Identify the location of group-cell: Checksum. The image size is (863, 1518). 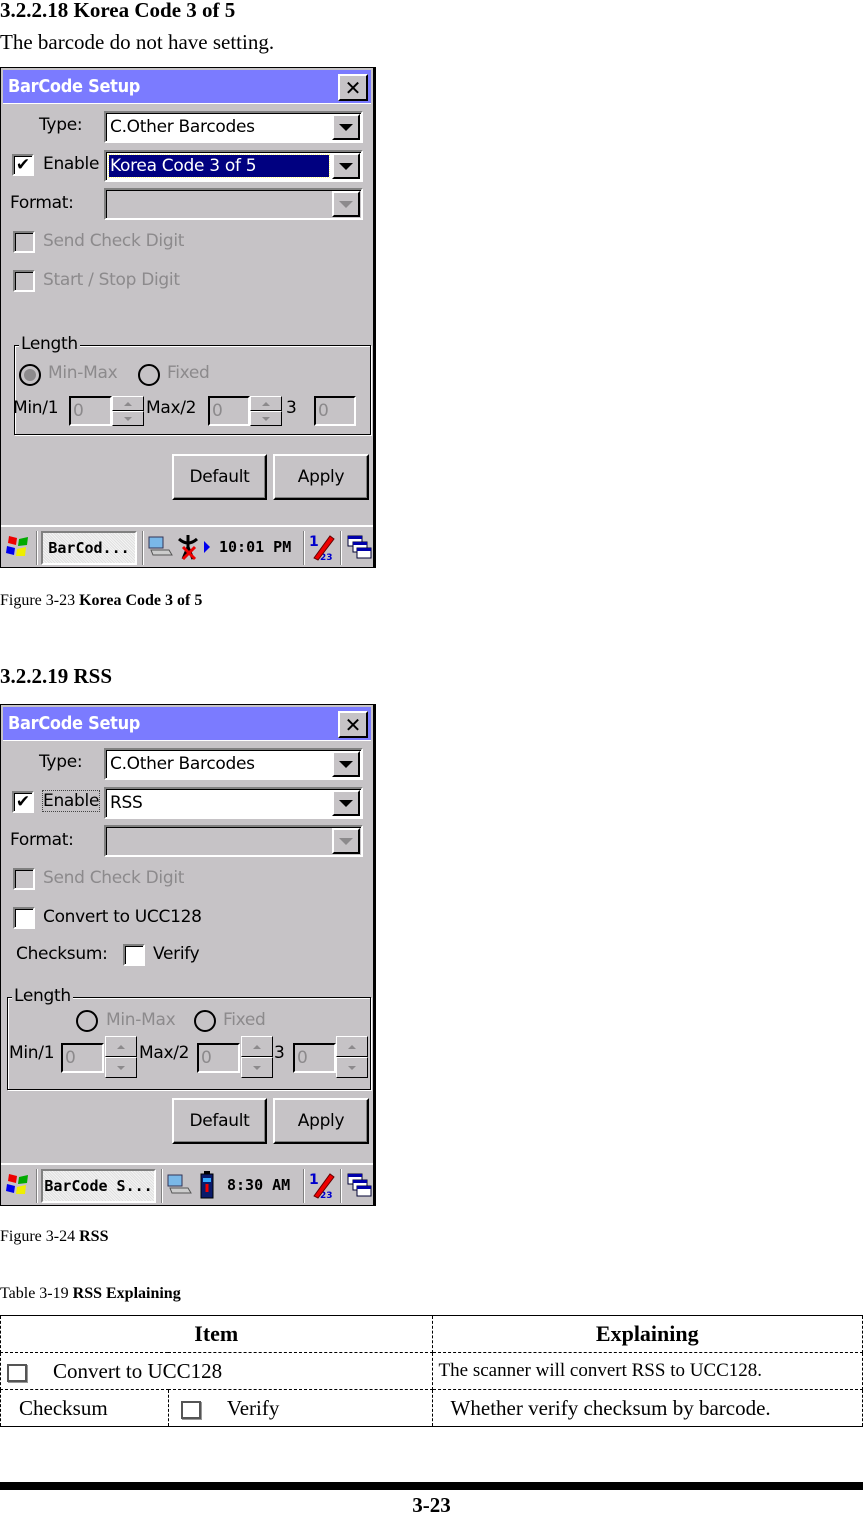
(84, 1408).